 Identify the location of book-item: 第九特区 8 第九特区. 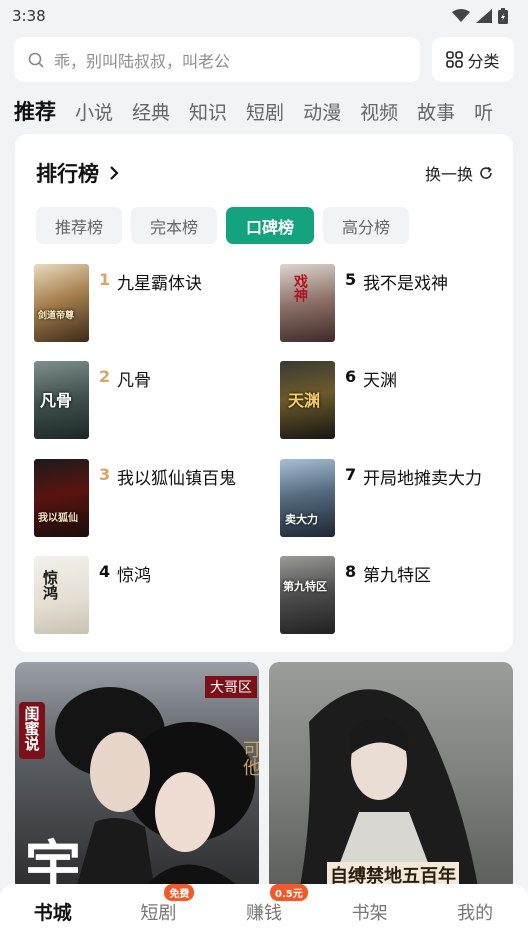
(355, 595).